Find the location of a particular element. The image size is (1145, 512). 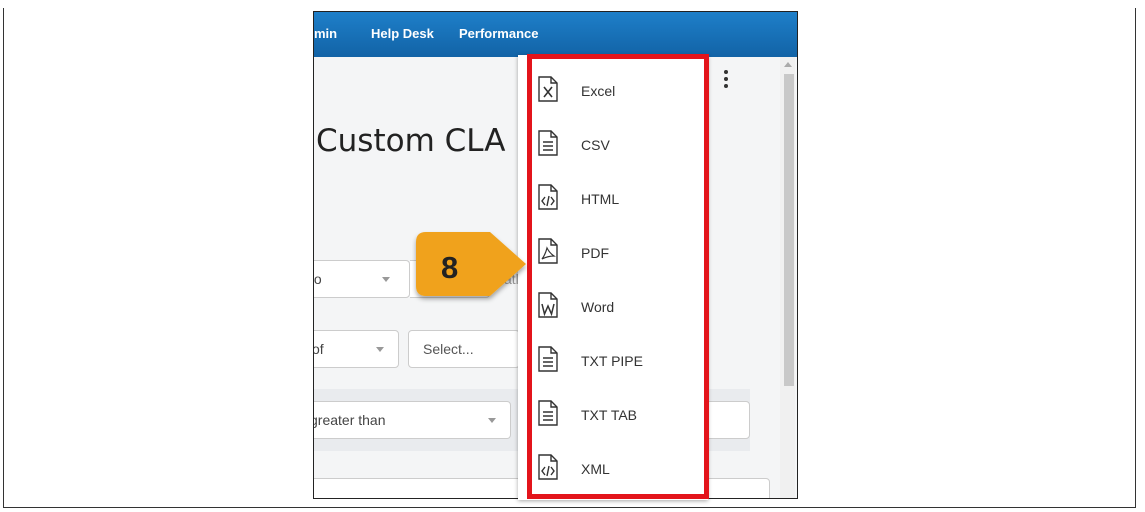

step-number: 8 is located at coordinates (450, 267).